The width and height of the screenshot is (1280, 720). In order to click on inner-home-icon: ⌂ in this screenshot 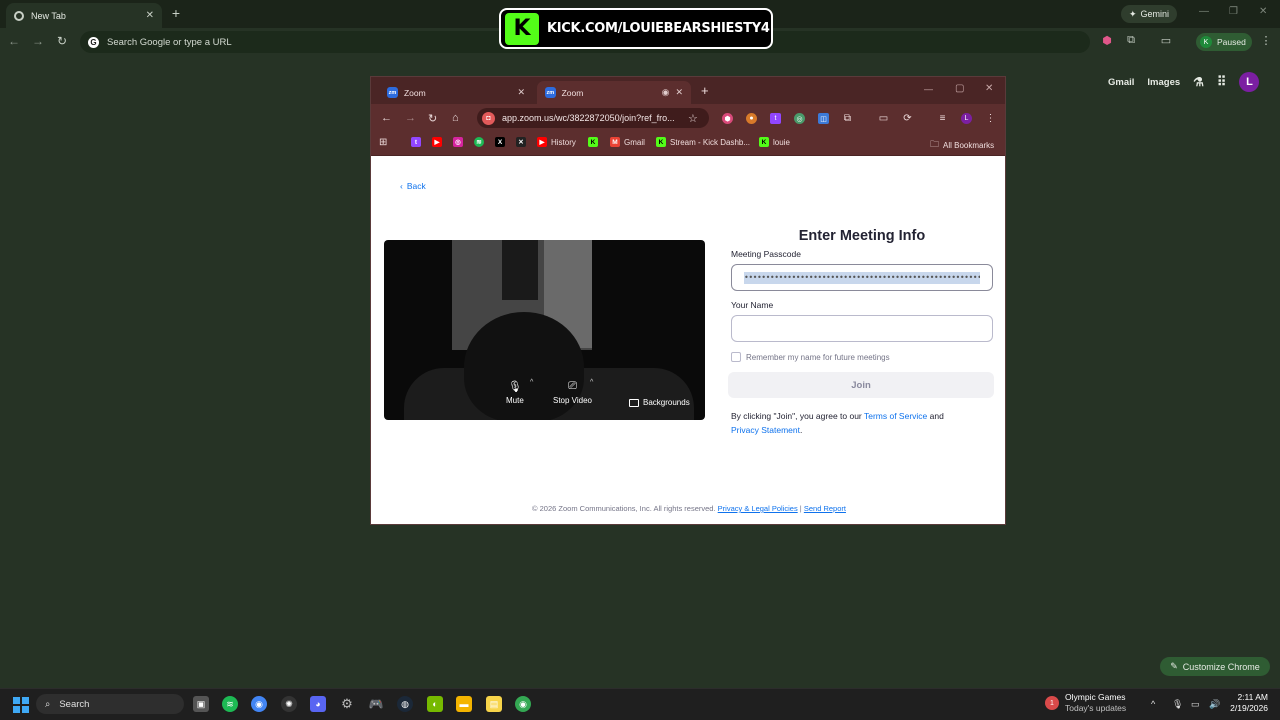, I will do `click(455, 118)`.